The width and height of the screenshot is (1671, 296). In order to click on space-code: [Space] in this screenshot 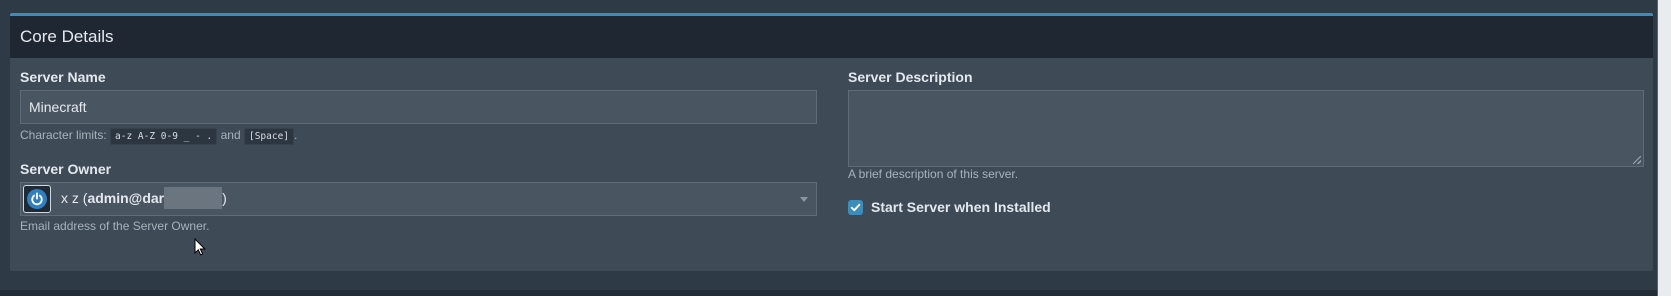, I will do `click(269, 136)`.